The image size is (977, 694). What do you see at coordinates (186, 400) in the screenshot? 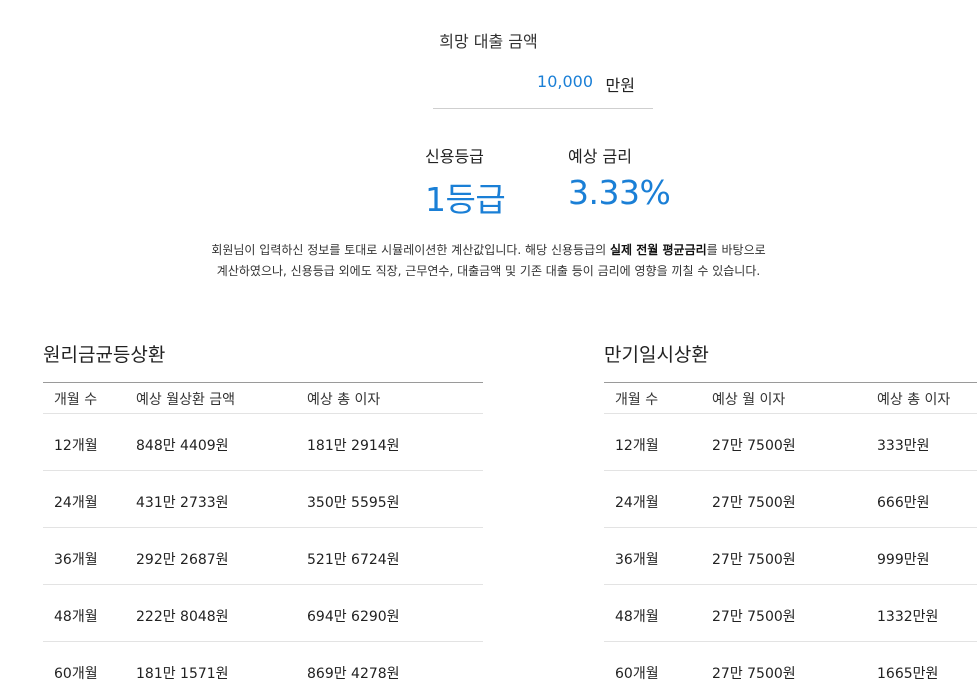
I see `header-monthly-payment: 예상 월상환 금액` at bounding box center [186, 400].